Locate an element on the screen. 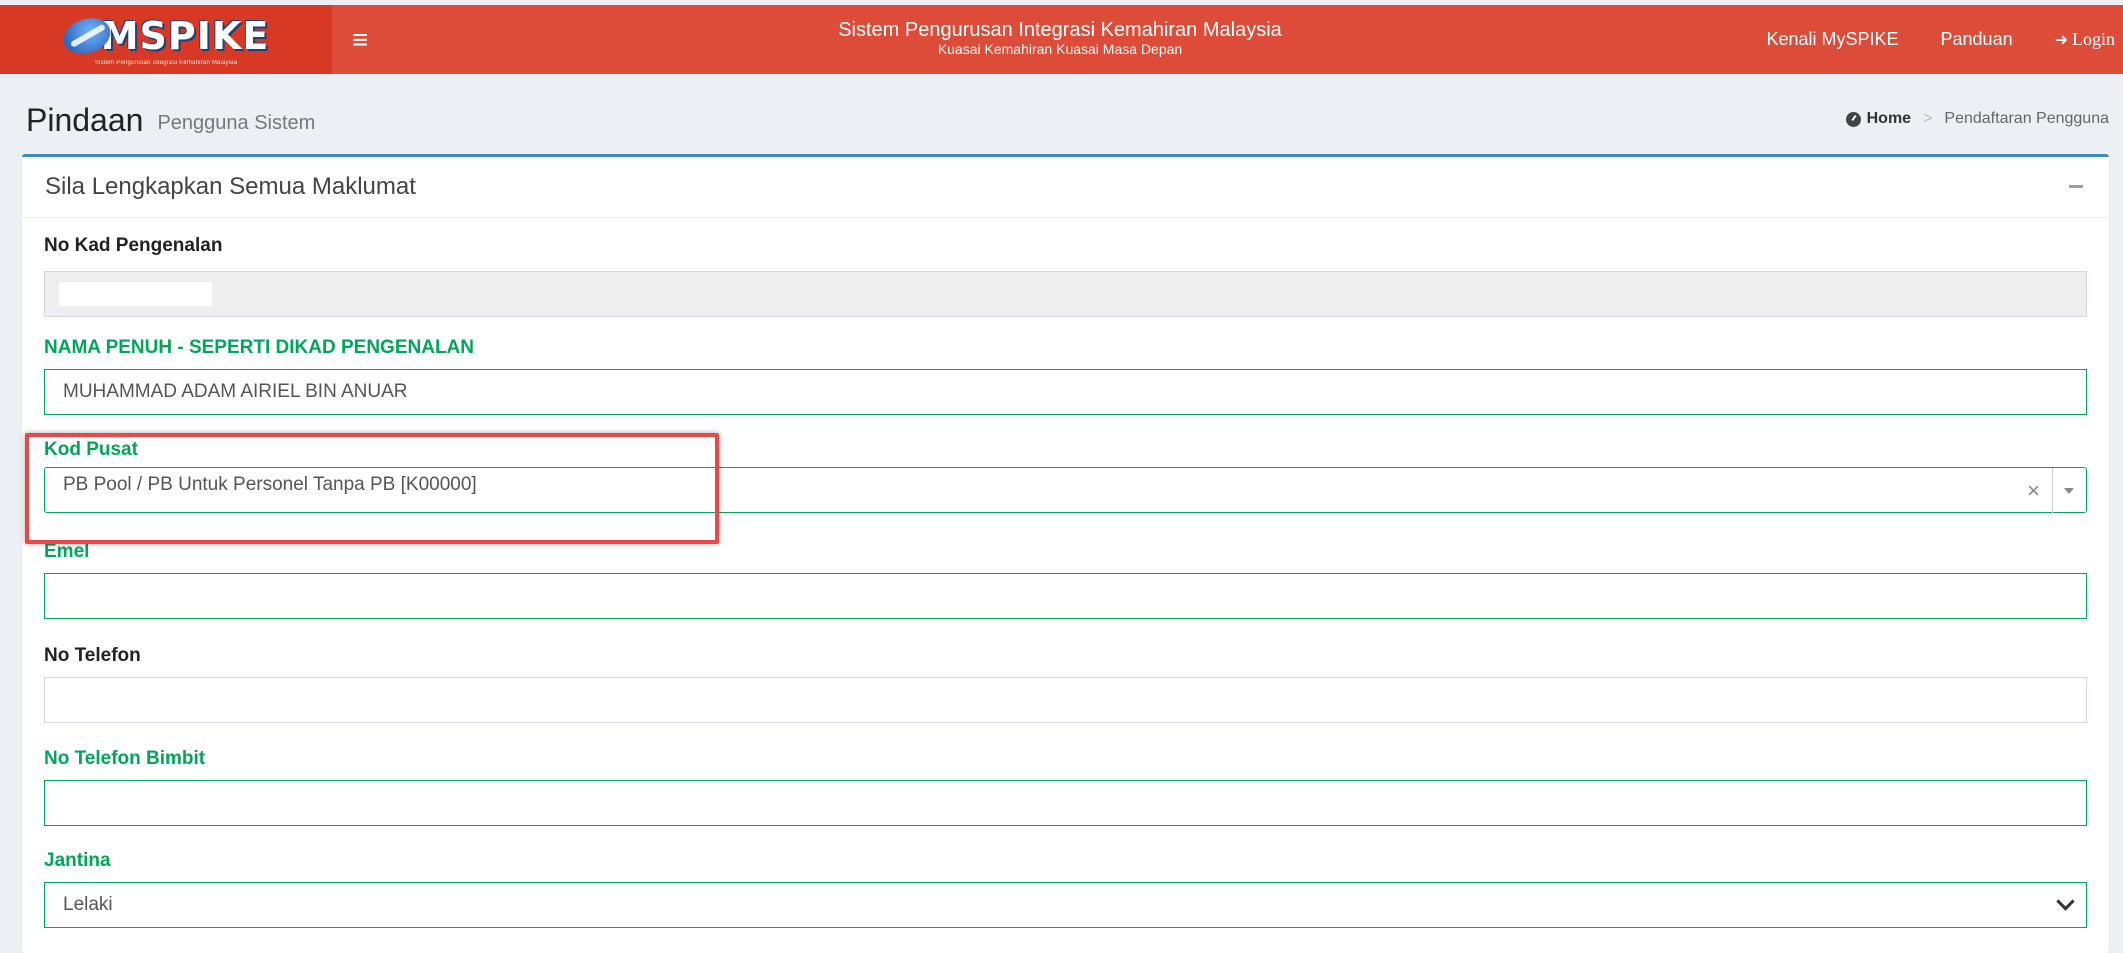 This screenshot has width=2123, height=953. full-name-label: NAMA PENUH - SEPERTI DIKAD PENGENALAN is located at coordinates (259, 347).